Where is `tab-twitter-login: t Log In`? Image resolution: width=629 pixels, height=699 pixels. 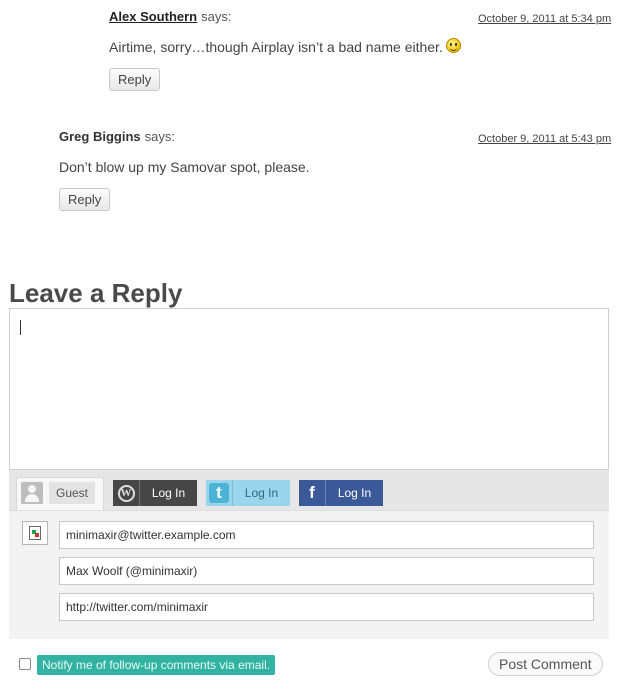
tab-twitter-login: t Log In is located at coordinates (248, 493).